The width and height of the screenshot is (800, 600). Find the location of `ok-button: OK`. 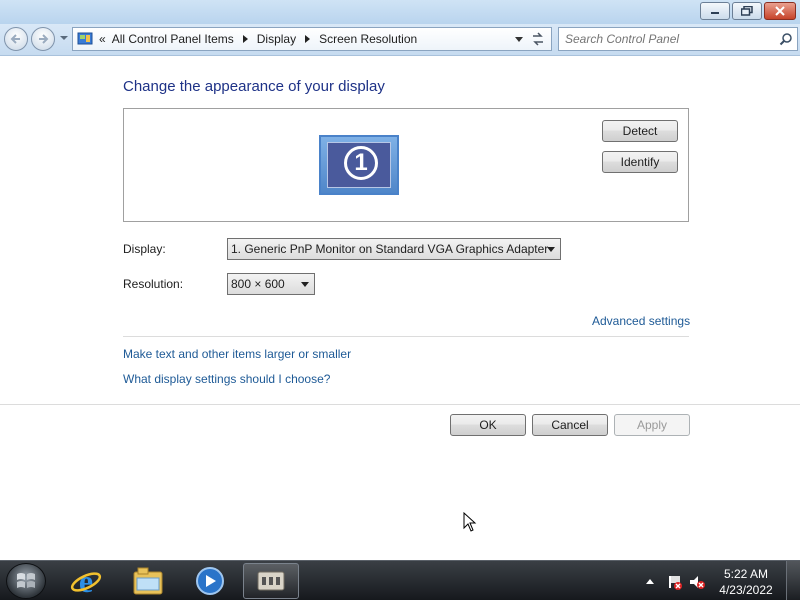

ok-button: OK is located at coordinates (488, 425).